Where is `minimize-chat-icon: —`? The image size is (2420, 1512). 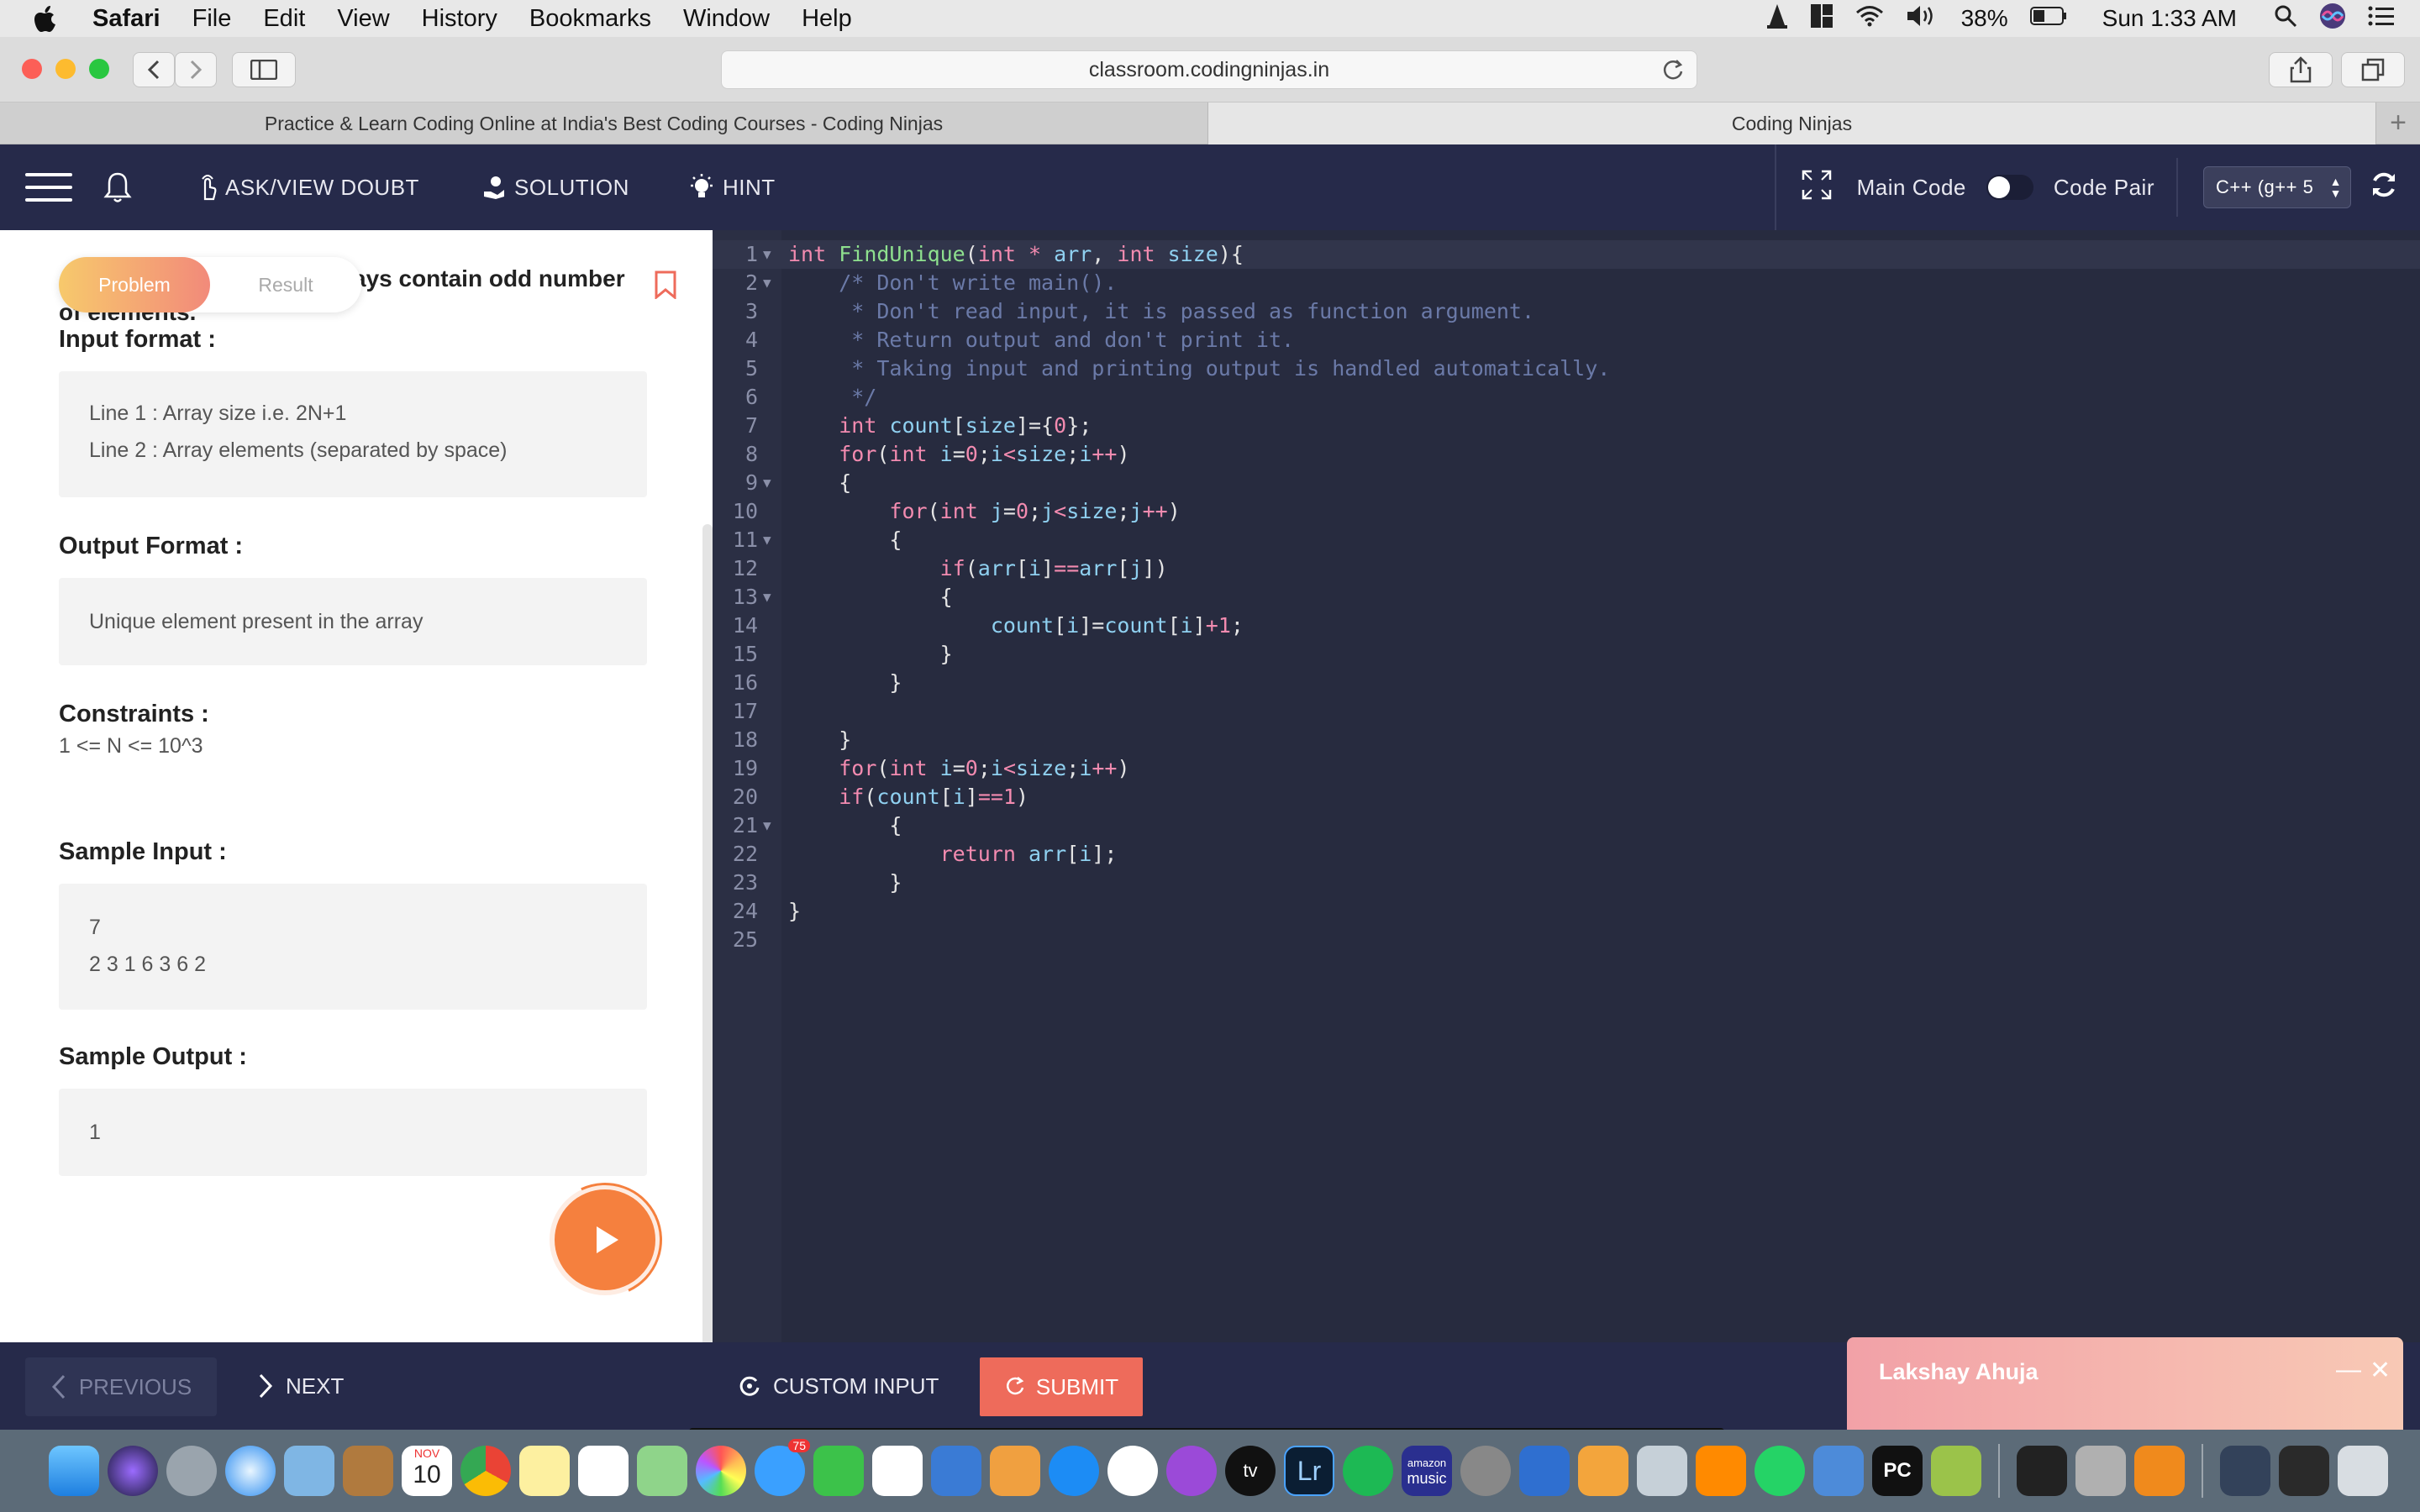 minimize-chat-icon: — is located at coordinates (2348, 1370).